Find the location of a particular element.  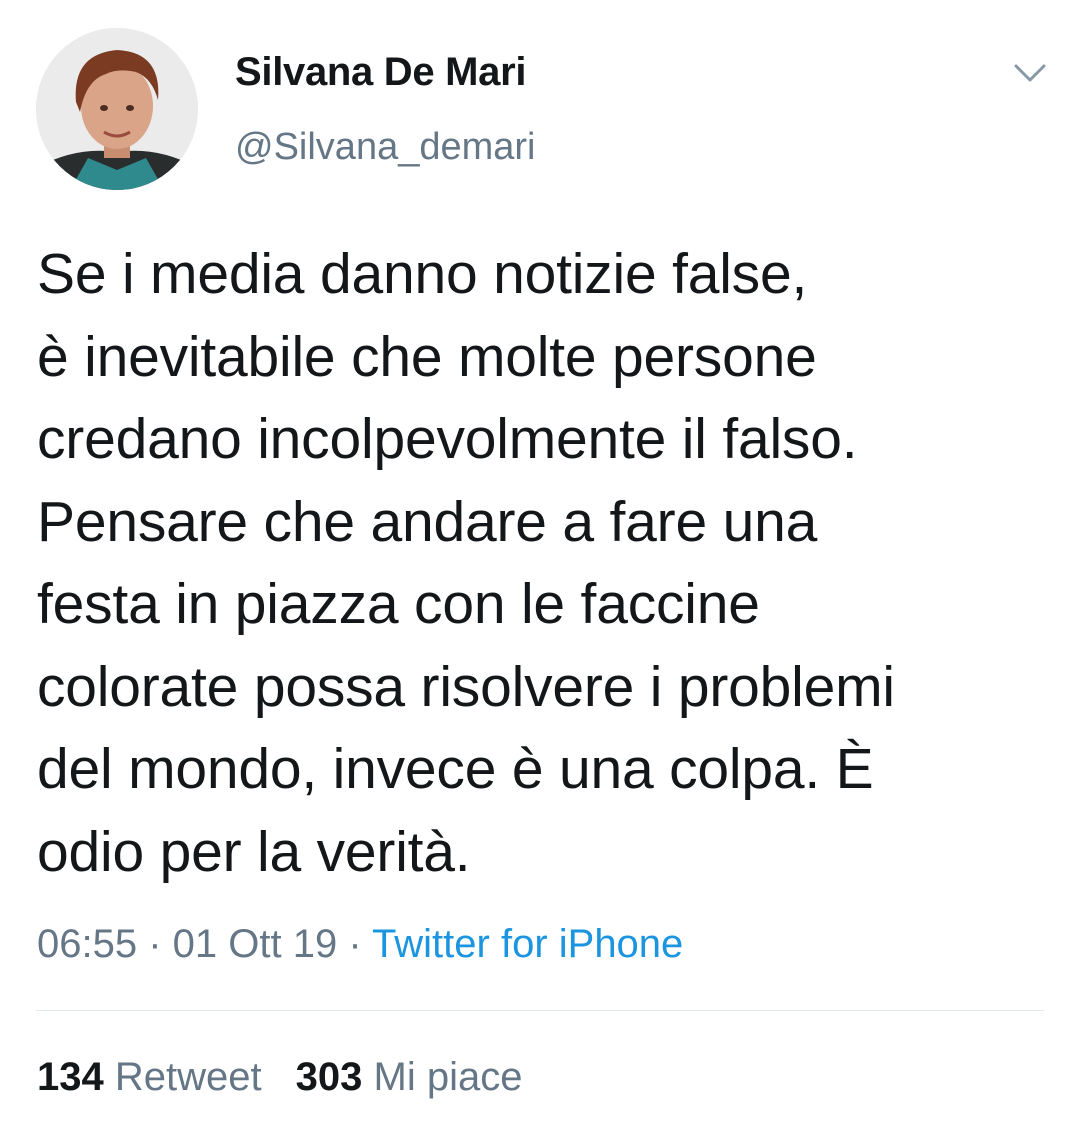

likes-count: 303 is located at coordinates (329, 1077).